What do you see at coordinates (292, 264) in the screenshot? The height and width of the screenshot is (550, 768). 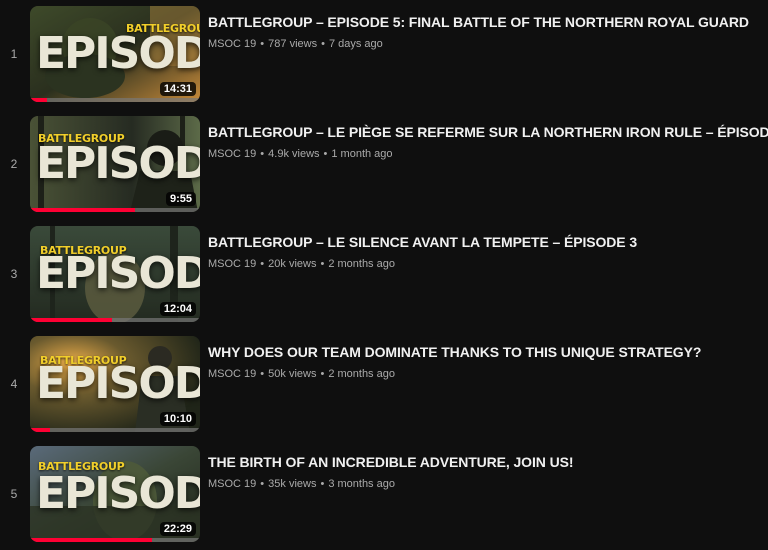 I see `view-count: 20k views` at bounding box center [292, 264].